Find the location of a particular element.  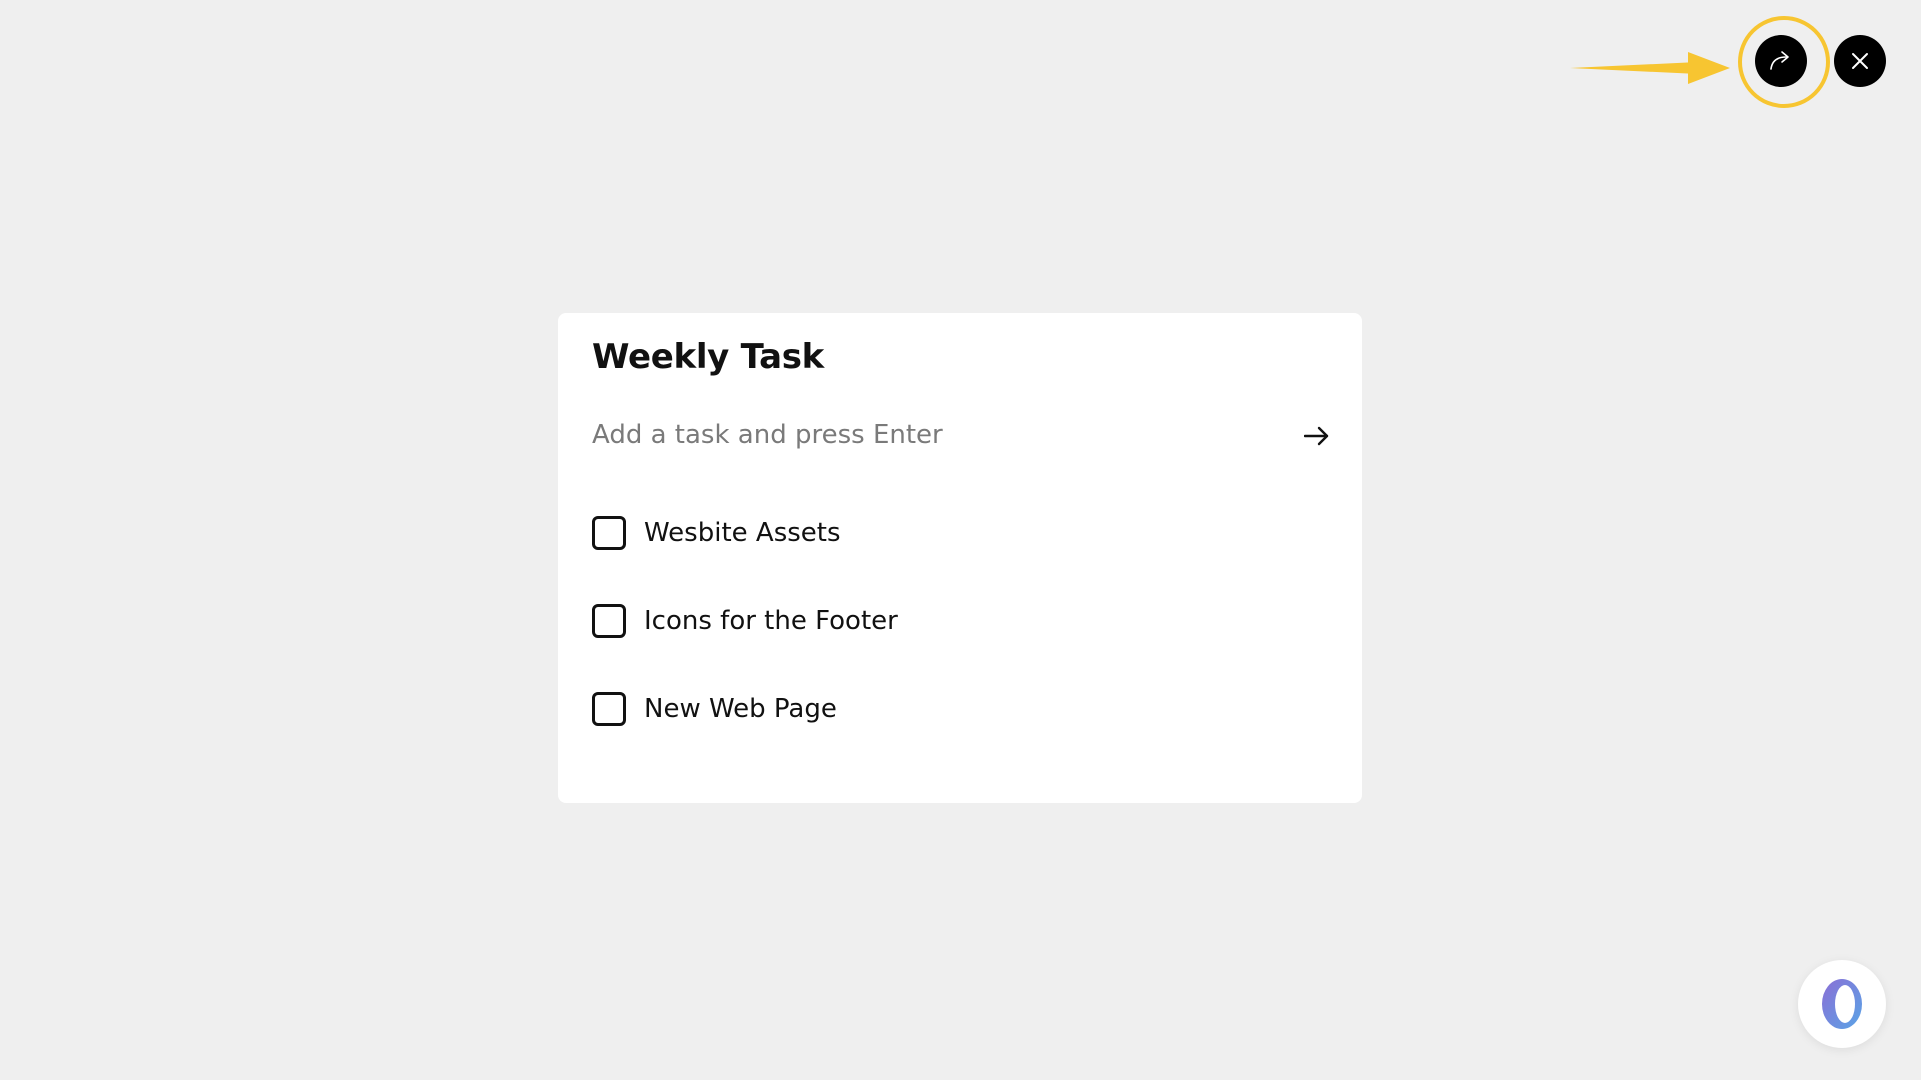

submit-task-button is located at coordinates (1317, 436).